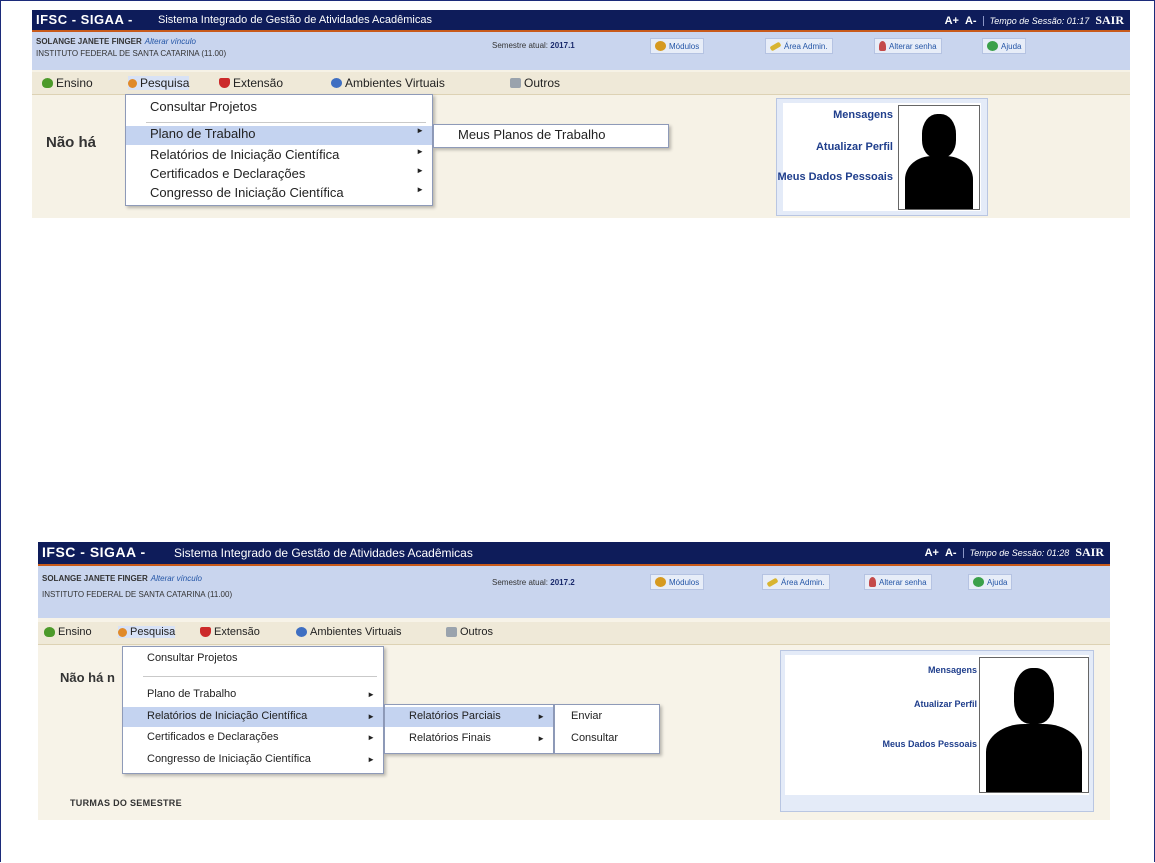 This screenshot has width=1155, height=863. I want to click on user-name: SOLANGE JANETE FINGER, so click(89, 41).